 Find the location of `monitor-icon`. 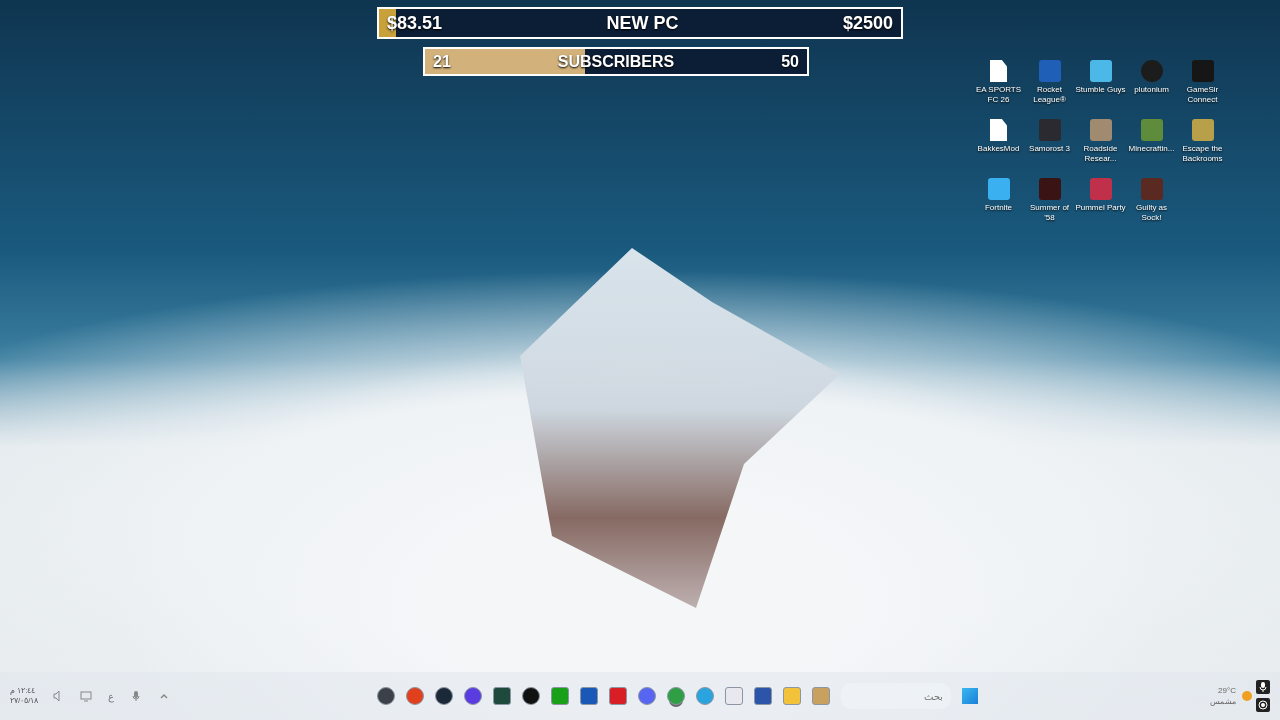

monitor-icon is located at coordinates (86, 696).